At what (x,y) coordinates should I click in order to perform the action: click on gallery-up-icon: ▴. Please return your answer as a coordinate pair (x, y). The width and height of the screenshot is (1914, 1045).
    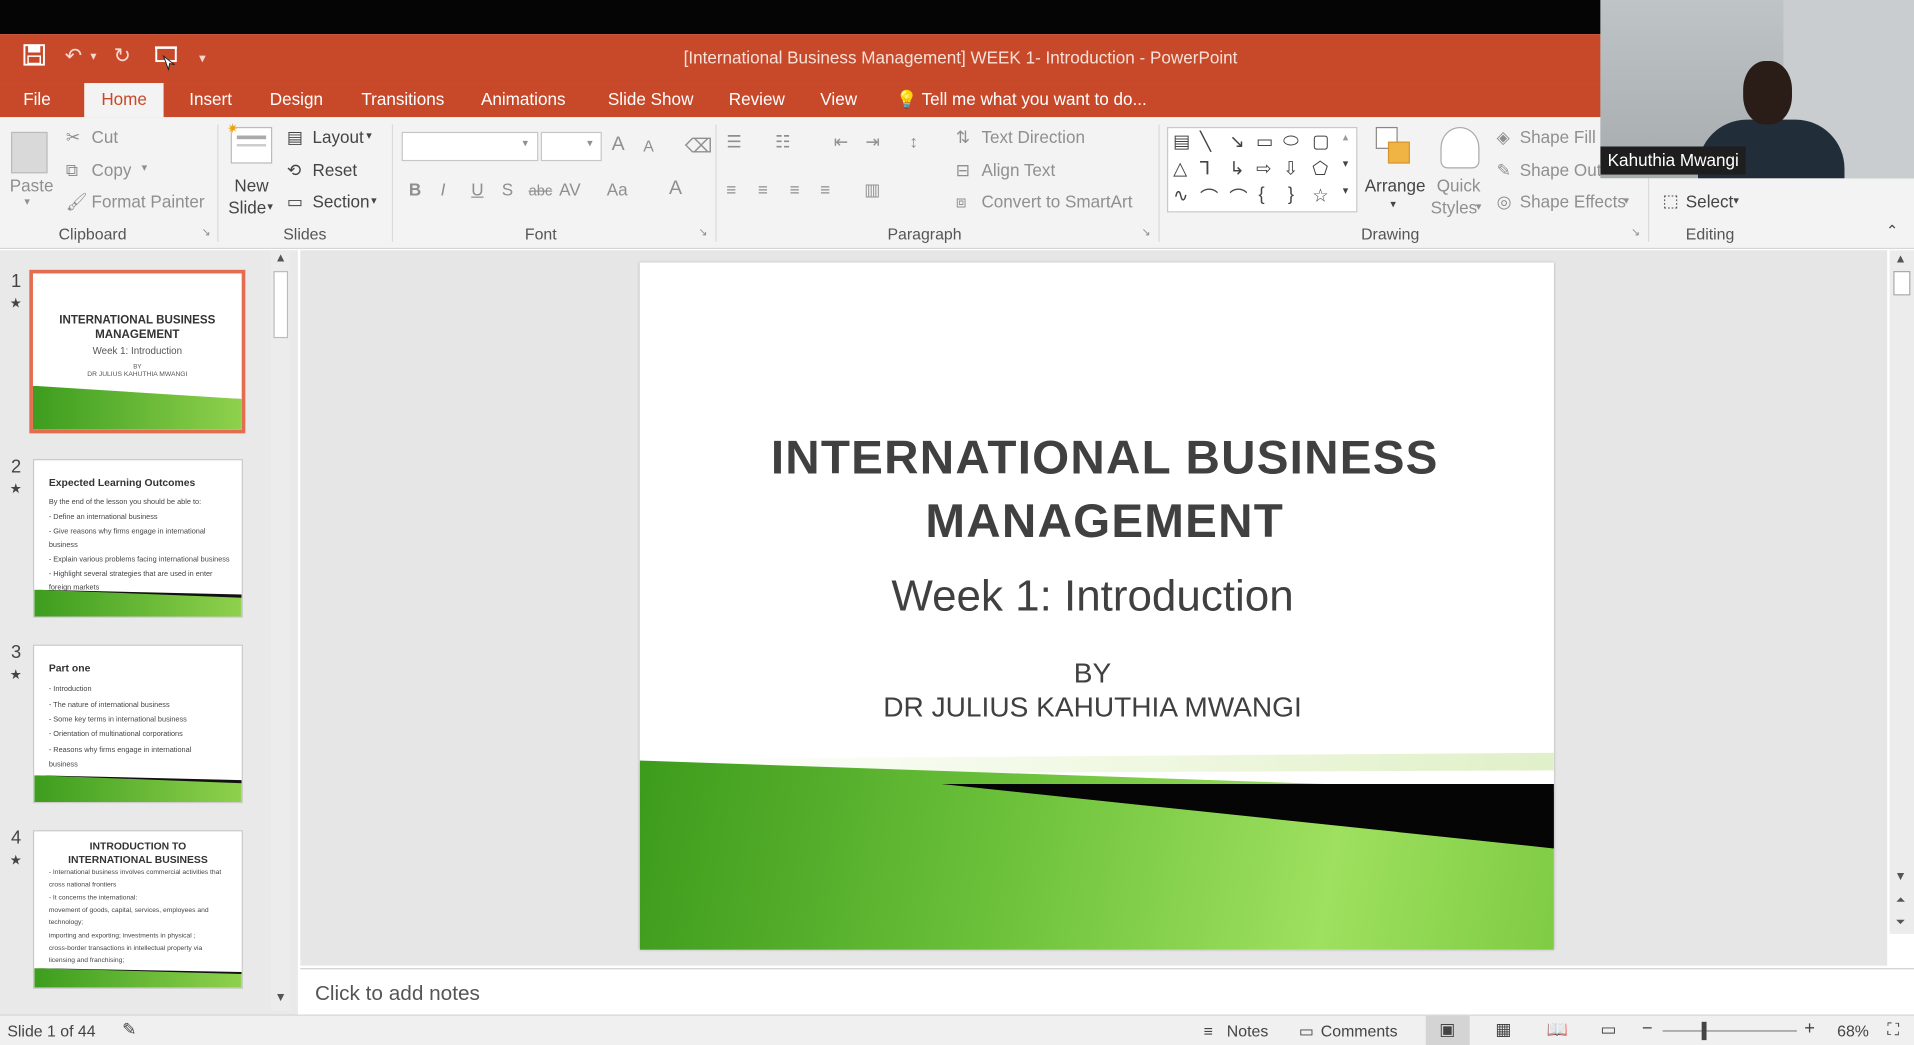
    Looking at the image, I should click on (1346, 137).